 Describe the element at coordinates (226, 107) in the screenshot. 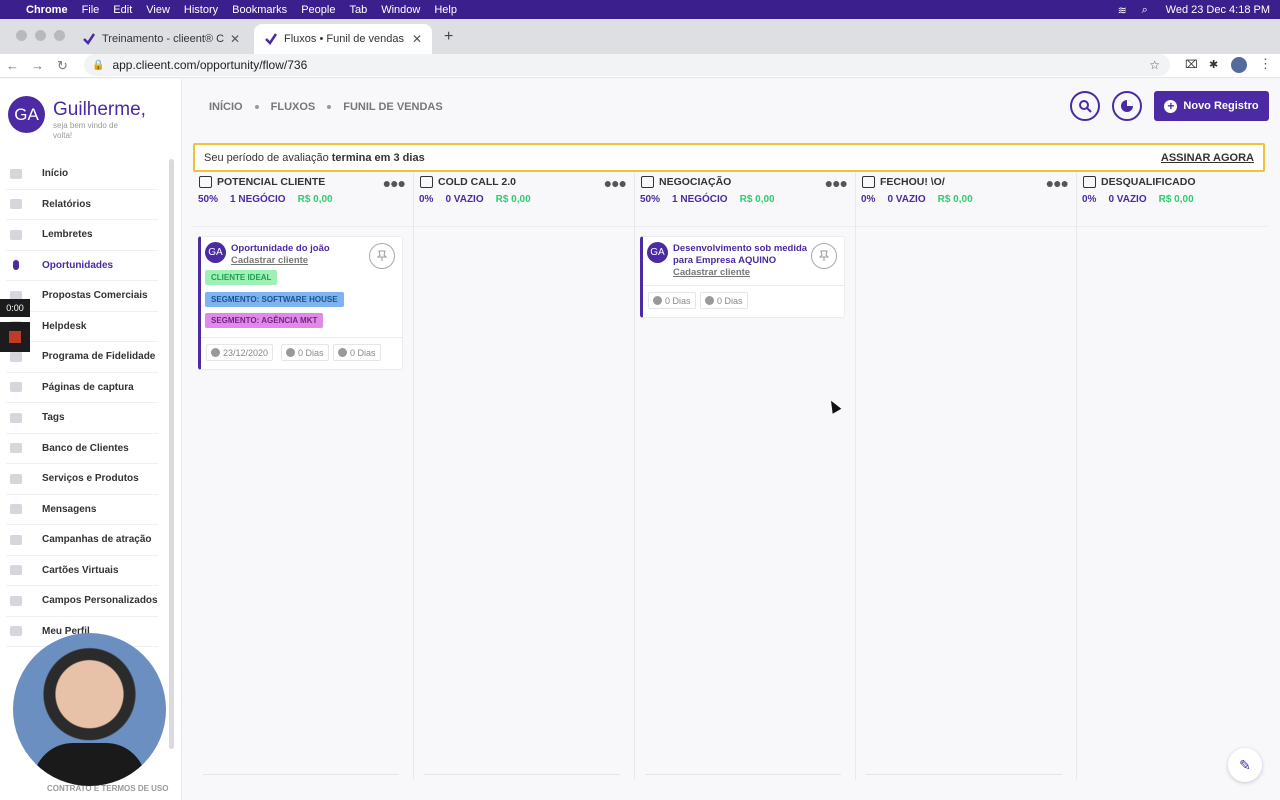

I see `breadcrumb-inicio: INÍCIO` at that location.